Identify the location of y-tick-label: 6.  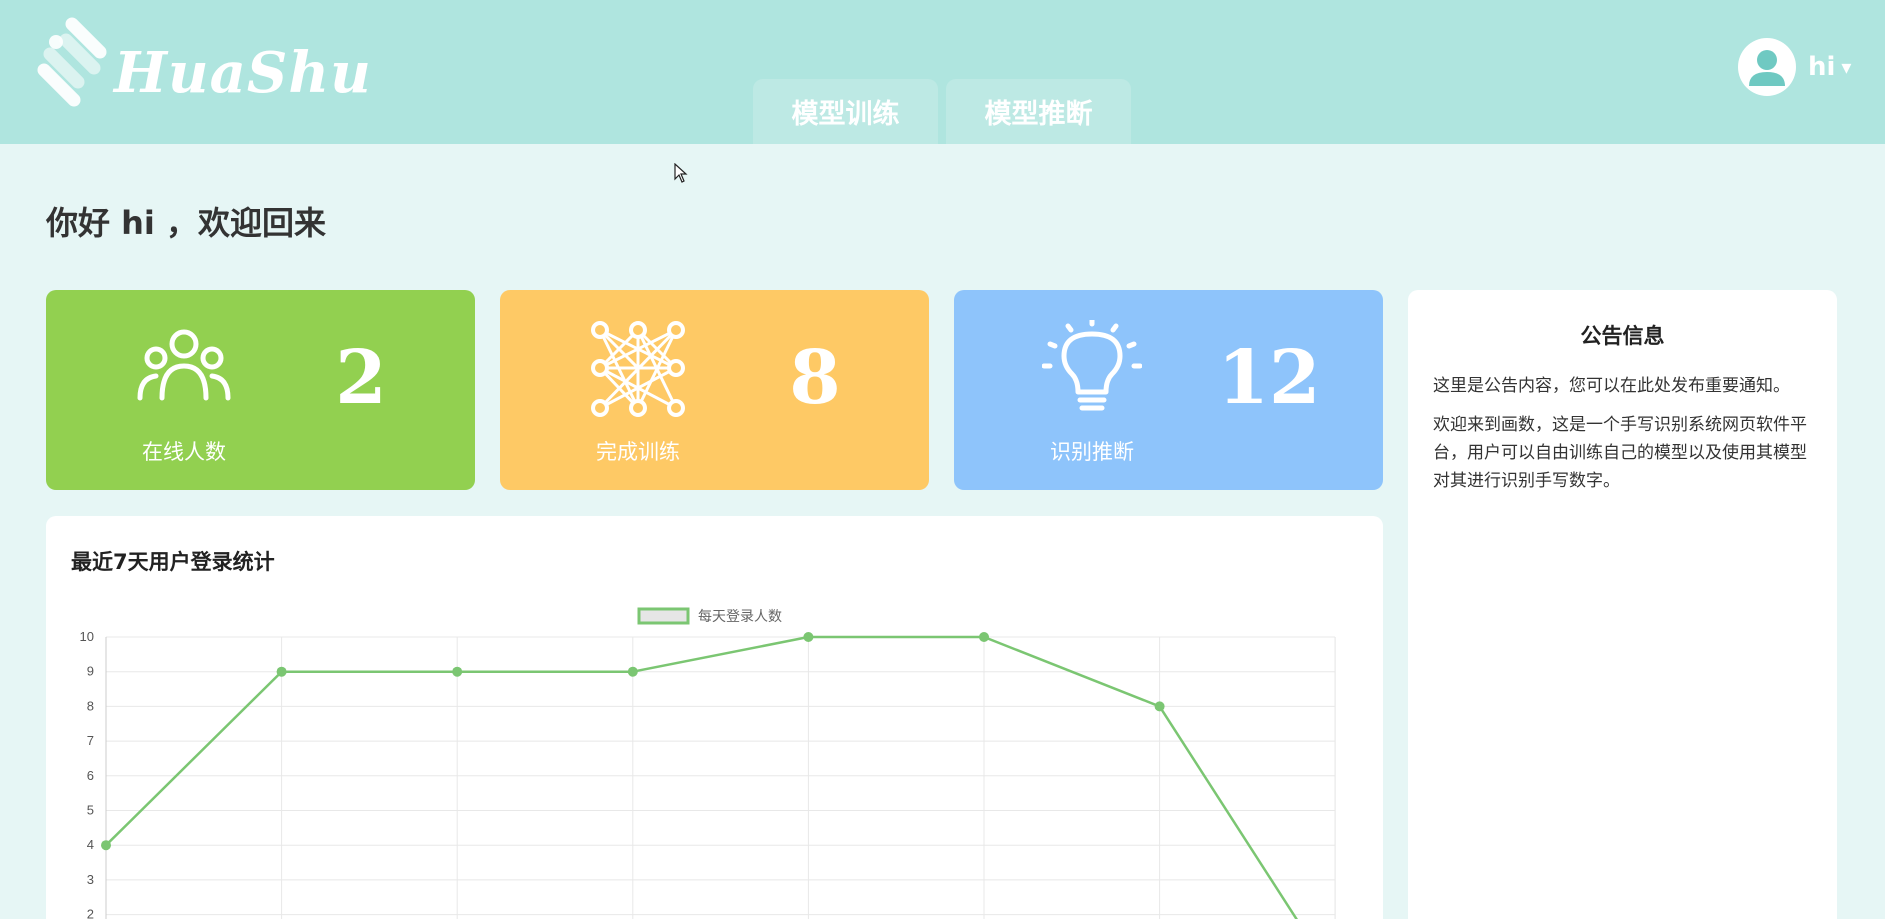
(90, 775).